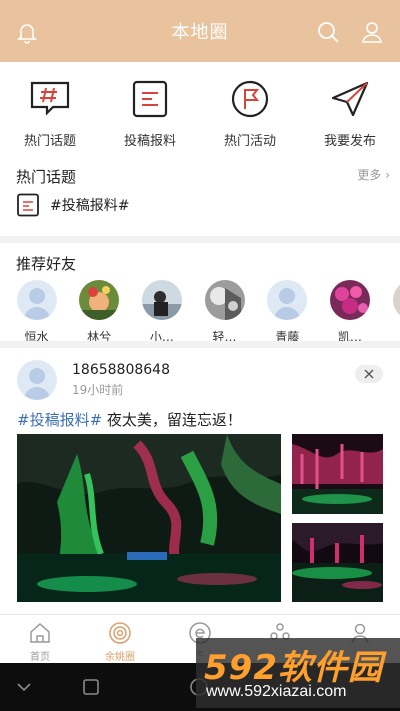 This screenshot has height=711, width=400. Describe the element at coordinates (91, 687) in the screenshot. I see `square-icon` at that location.